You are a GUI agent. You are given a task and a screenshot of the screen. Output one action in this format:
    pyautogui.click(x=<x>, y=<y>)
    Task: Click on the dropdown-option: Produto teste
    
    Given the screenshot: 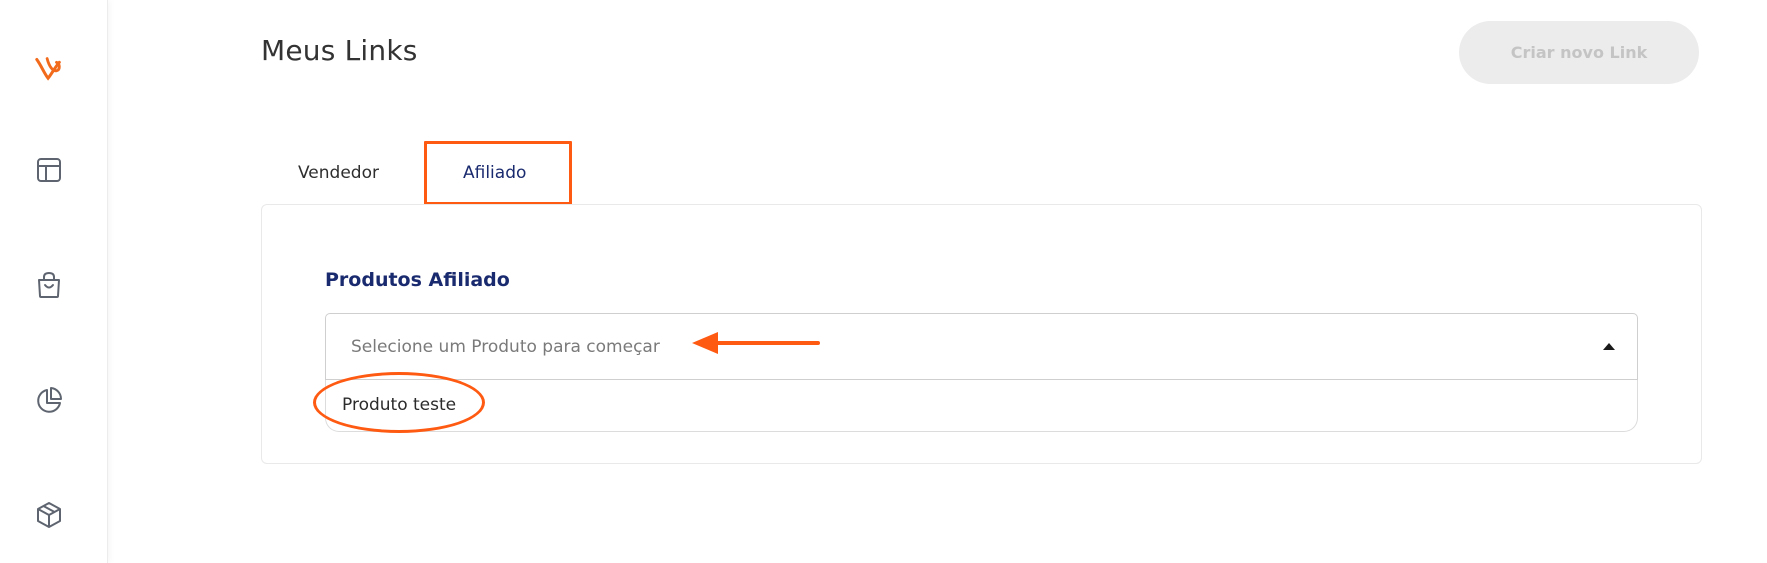 What is the action you would take?
    pyautogui.click(x=399, y=405)
    